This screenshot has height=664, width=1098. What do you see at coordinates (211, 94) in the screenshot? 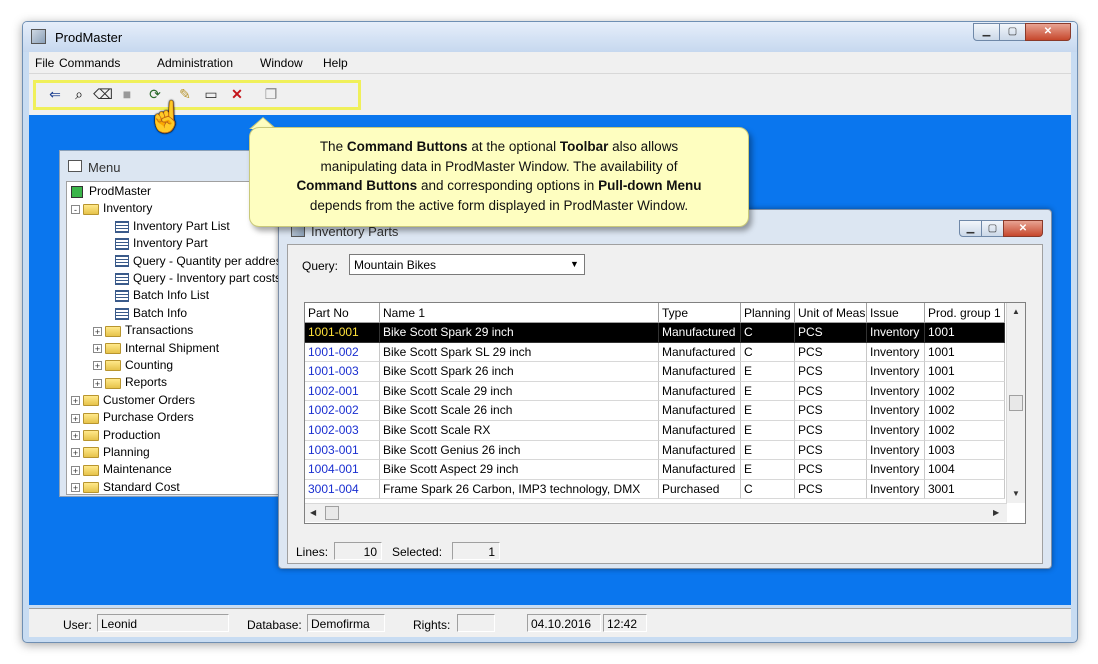
I see `window-icon: ▭` at bounding box center [211, 94].